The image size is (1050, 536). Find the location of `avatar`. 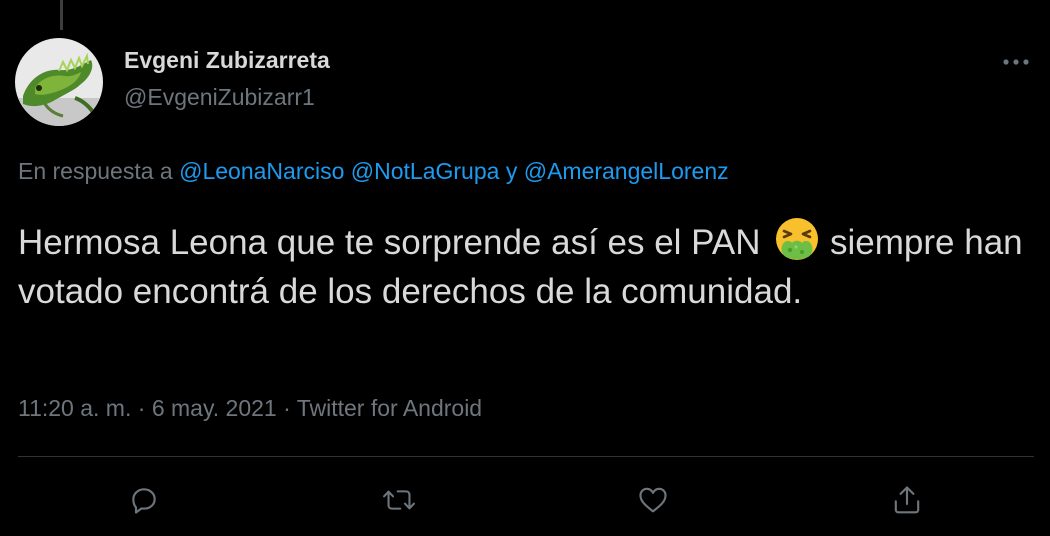

avatar is located at coordinates (59, 82).